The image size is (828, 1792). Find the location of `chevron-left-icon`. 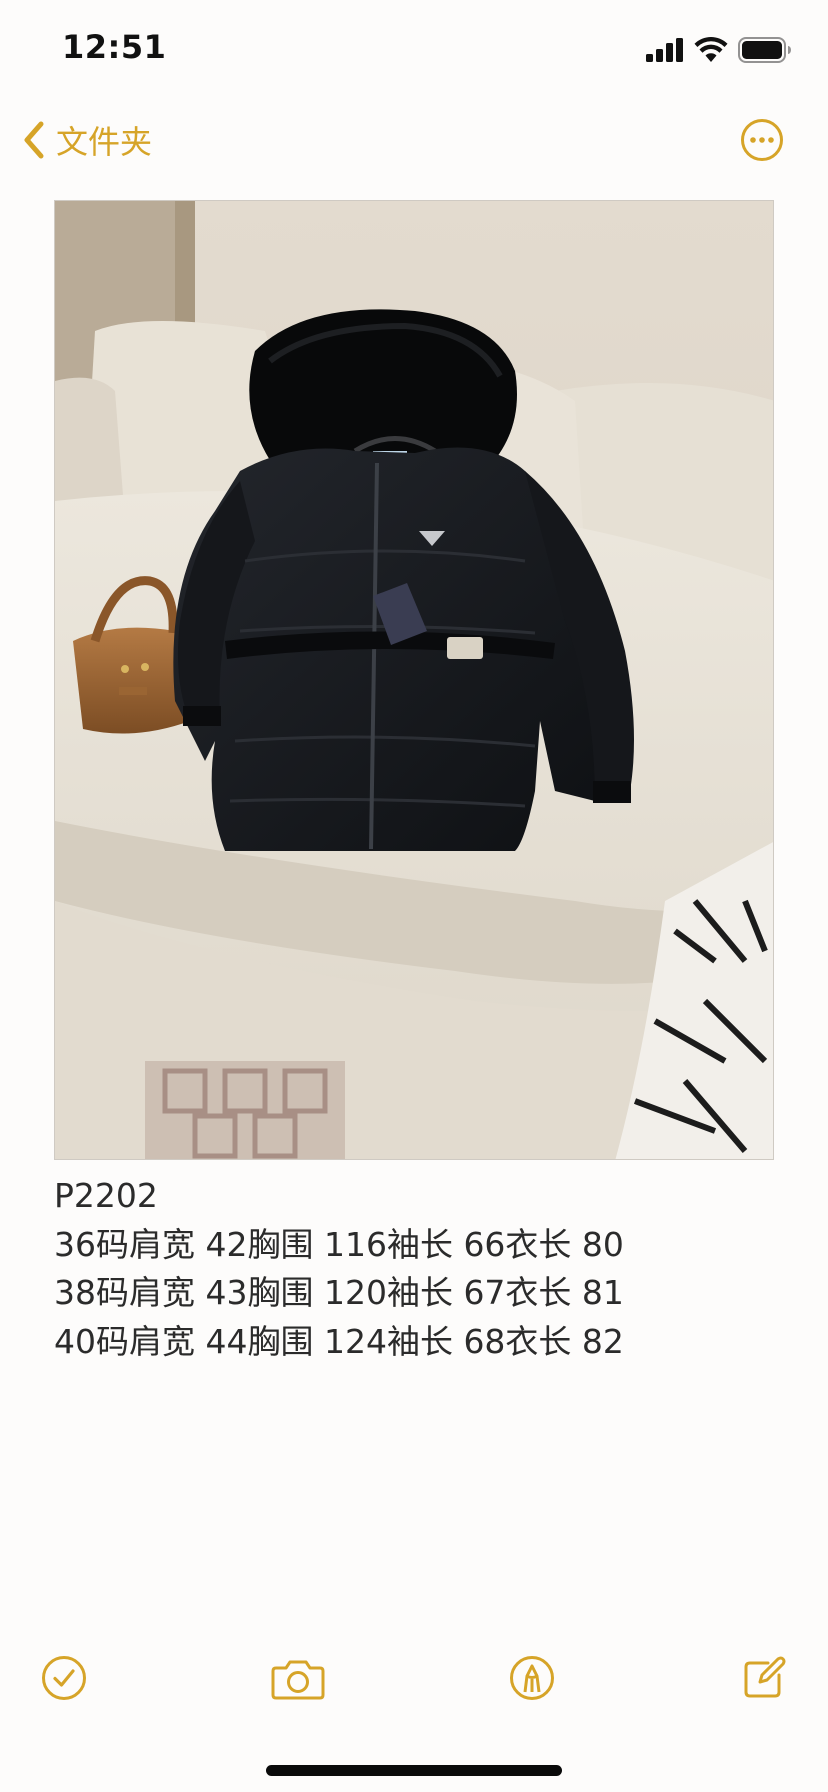

chevron-left-icon is located at coordinates (34, 140).